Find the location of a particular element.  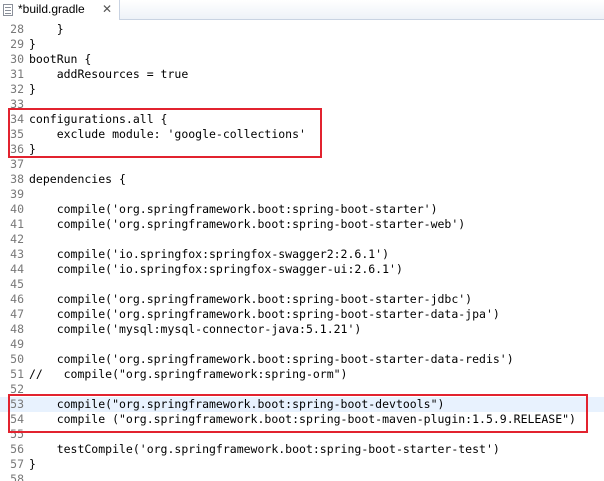

code-line: 55 is located at coordinates (302, 434).